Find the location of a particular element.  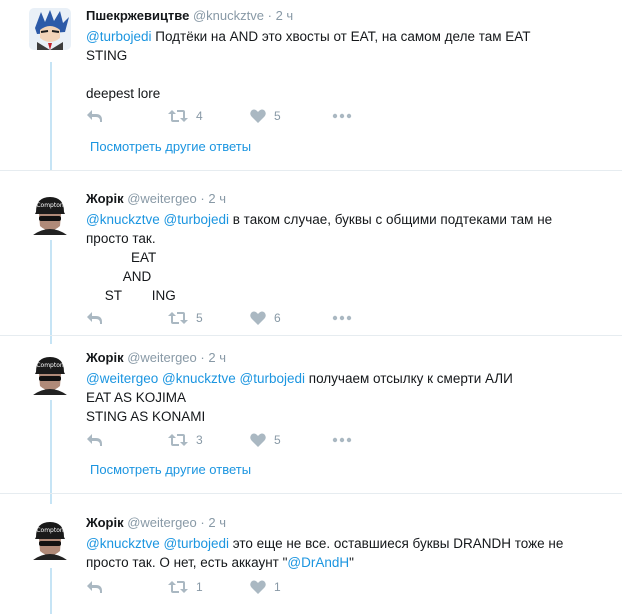

tweet-text-line: STING AS KONAMI is located at coordinates (339, 416).